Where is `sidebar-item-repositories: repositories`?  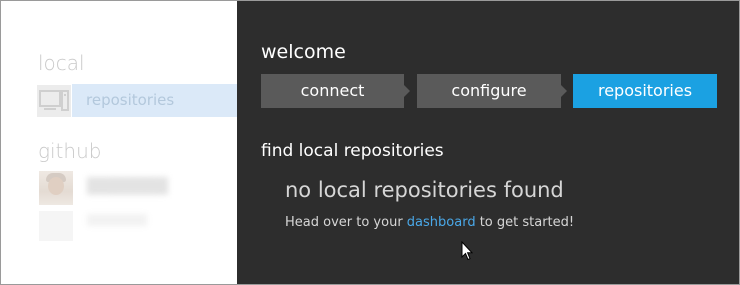
sidebar-item-repositories: repositories is located at coordinates (154, 100).